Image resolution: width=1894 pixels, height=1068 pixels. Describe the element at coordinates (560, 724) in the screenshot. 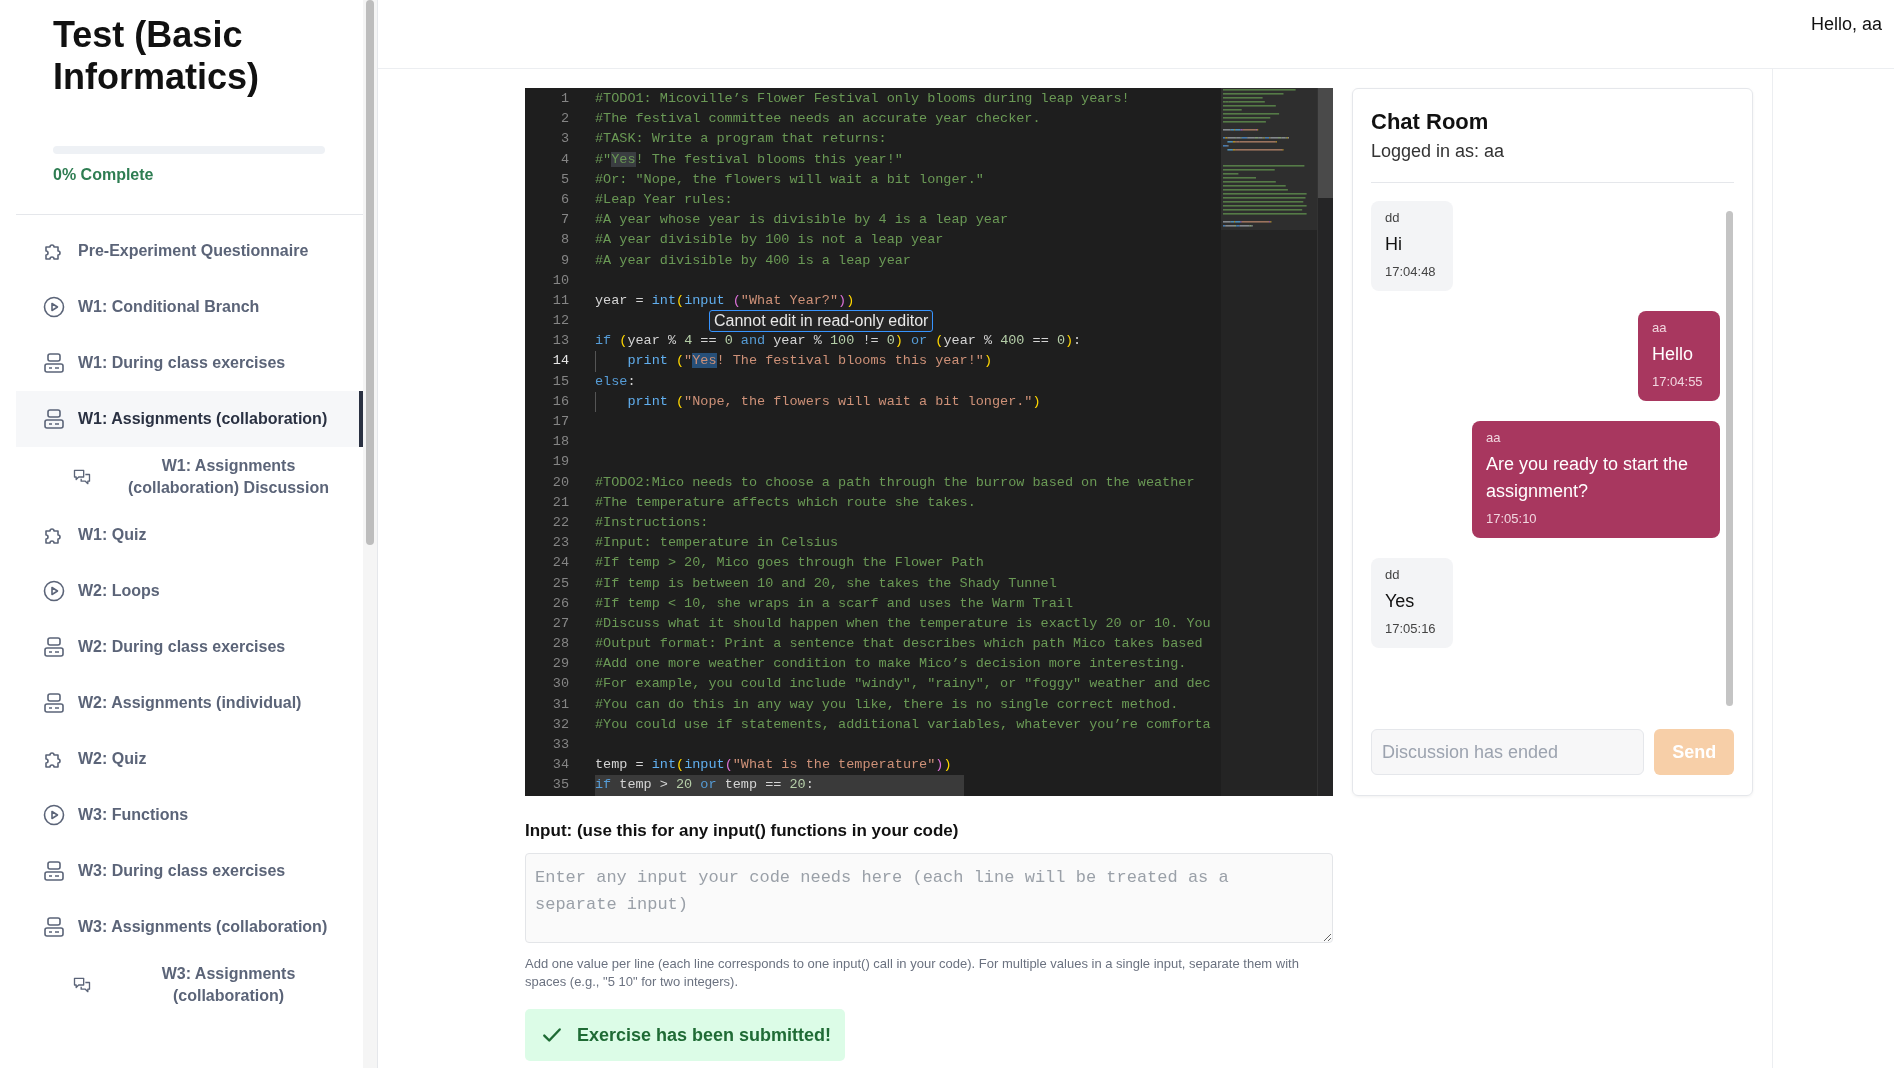

I see `line-number: 32` at that location.